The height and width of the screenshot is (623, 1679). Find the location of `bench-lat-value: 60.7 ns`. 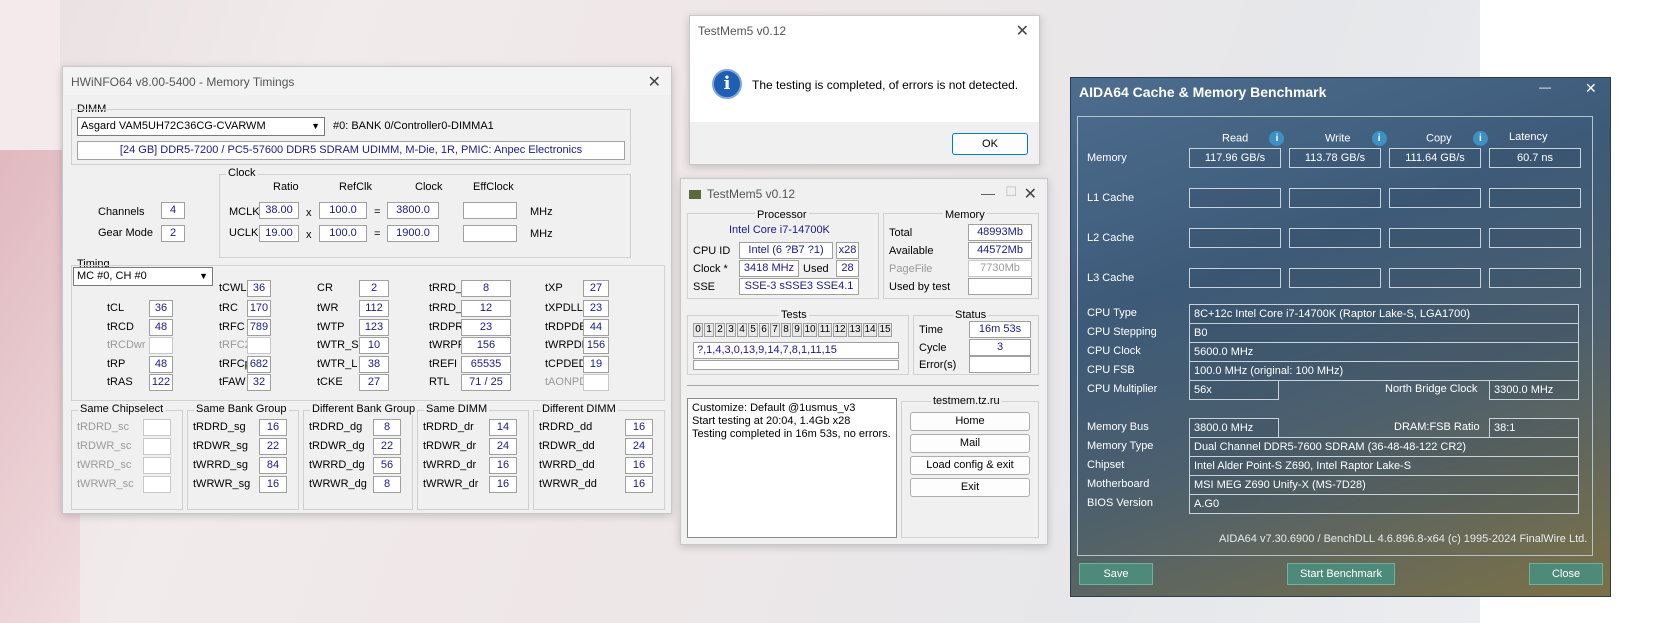

bench-lat-value: 60.7 ns is located at coordinates (1535, 158).